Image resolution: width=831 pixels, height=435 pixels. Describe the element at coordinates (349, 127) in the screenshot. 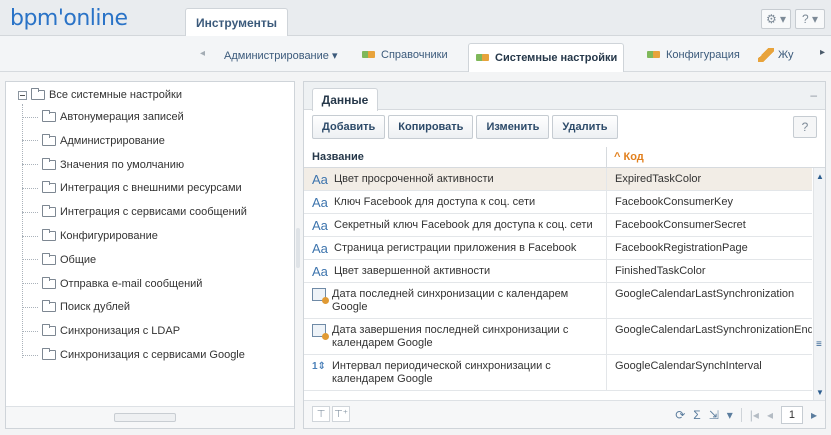

I see `add-button: Добавить` at that location.